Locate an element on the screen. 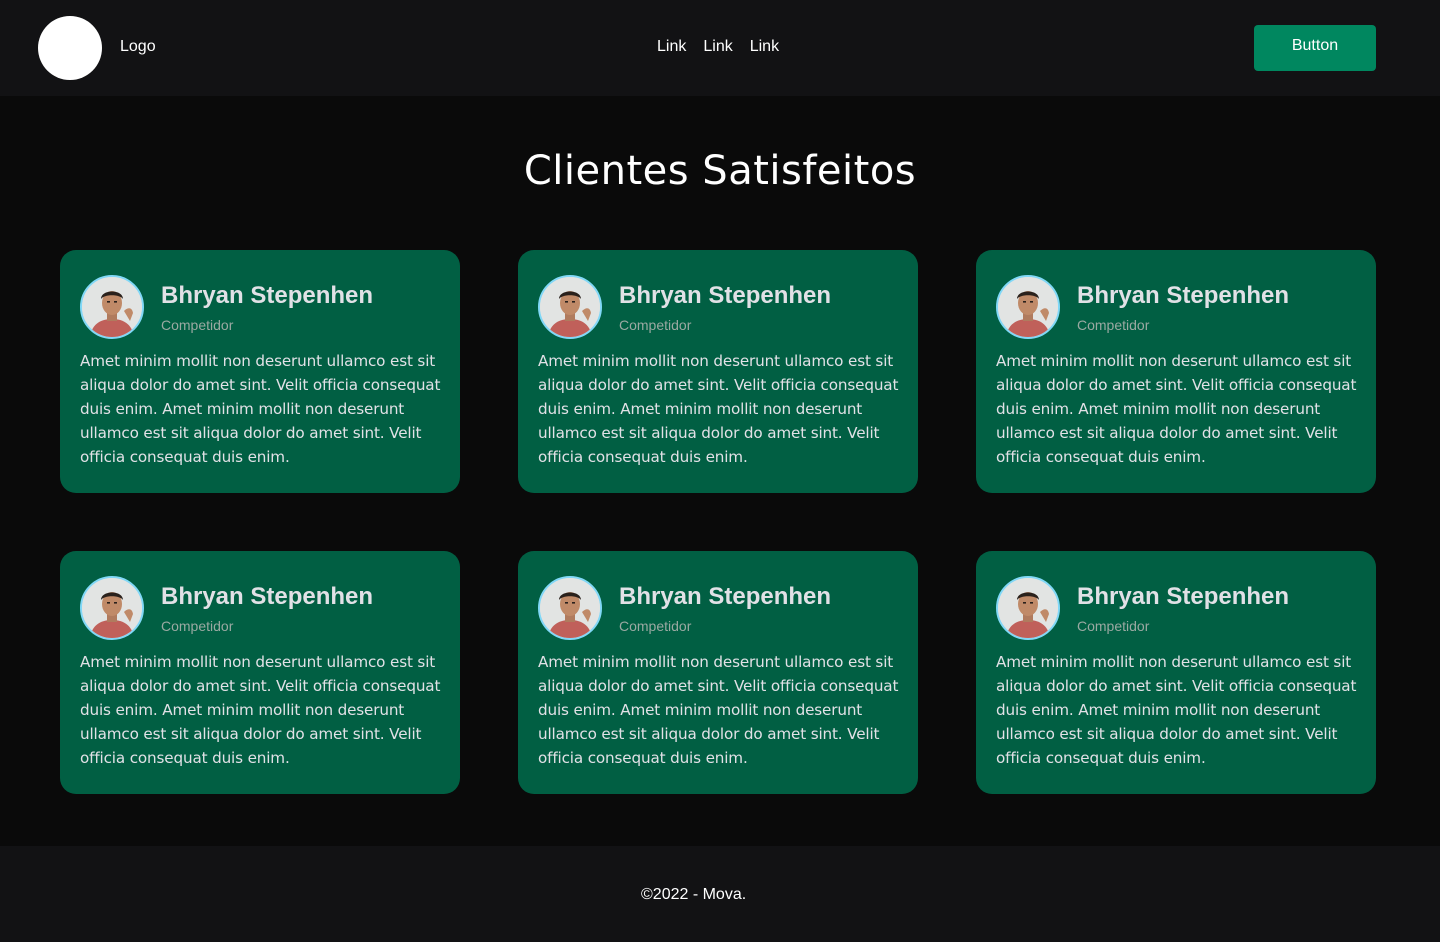 The image size is (1440, 942). main-nav: Link Link Link is located at coordinates (718, 47).